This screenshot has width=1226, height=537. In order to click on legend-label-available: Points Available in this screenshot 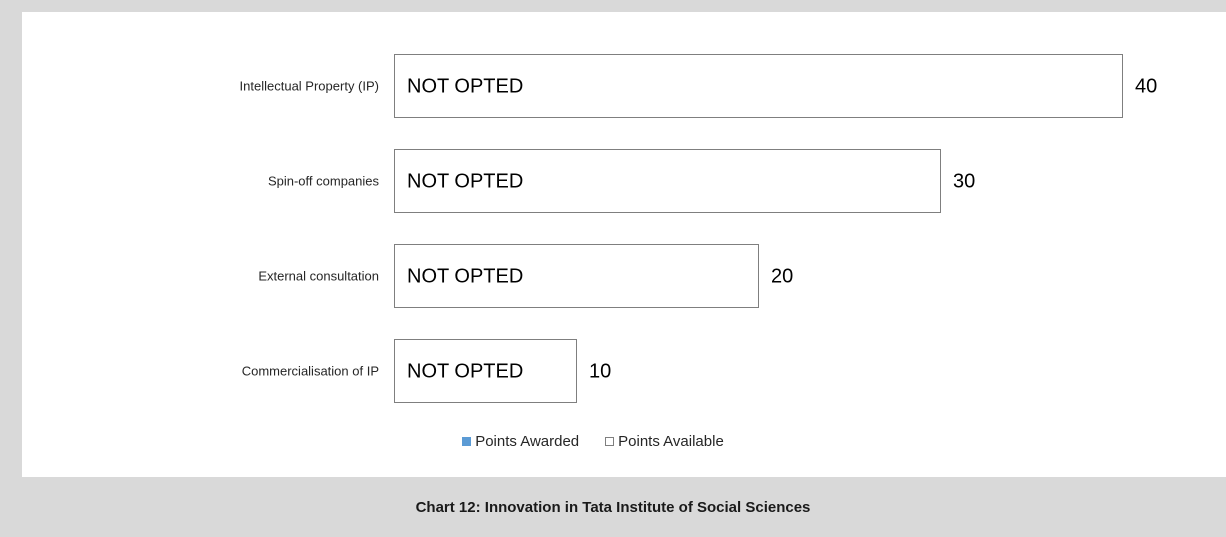, I will do `click(671, 441)`.